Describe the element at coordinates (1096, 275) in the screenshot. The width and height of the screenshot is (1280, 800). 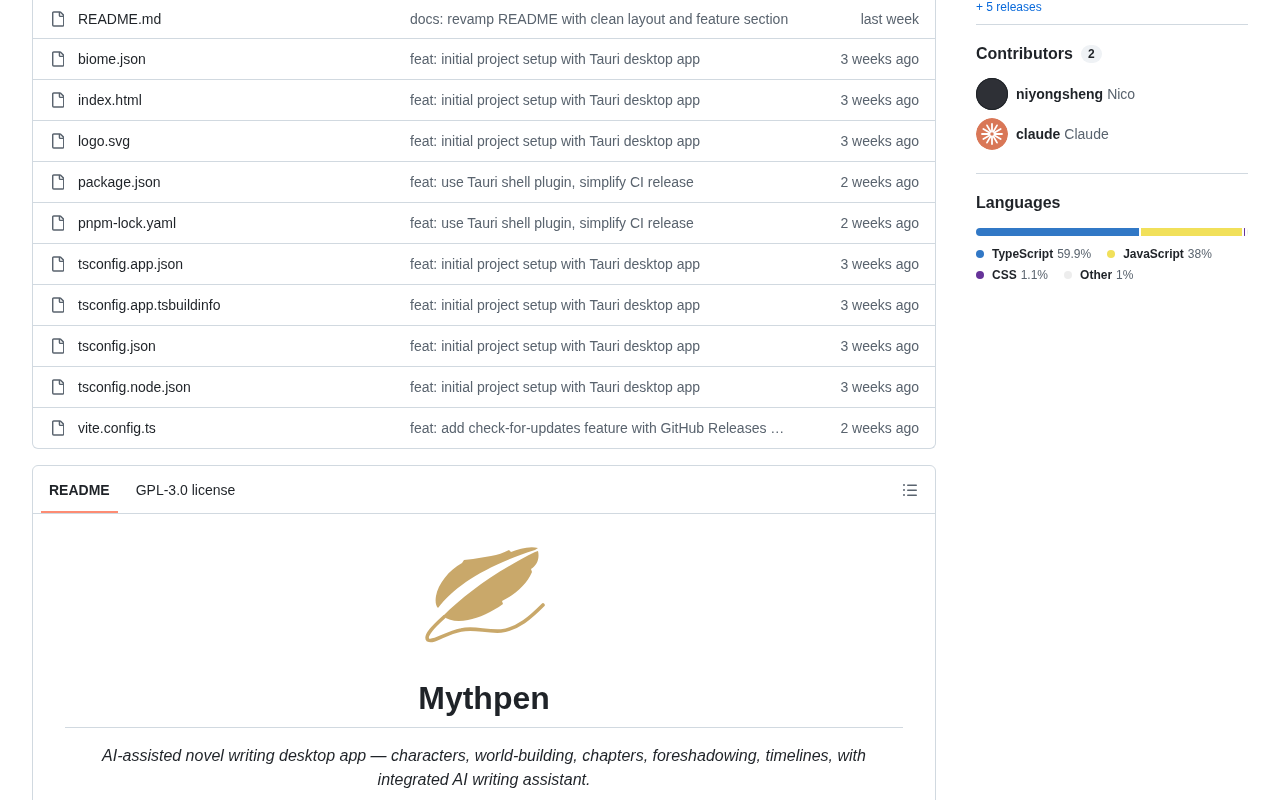
I see `language-name: Other` at that location.